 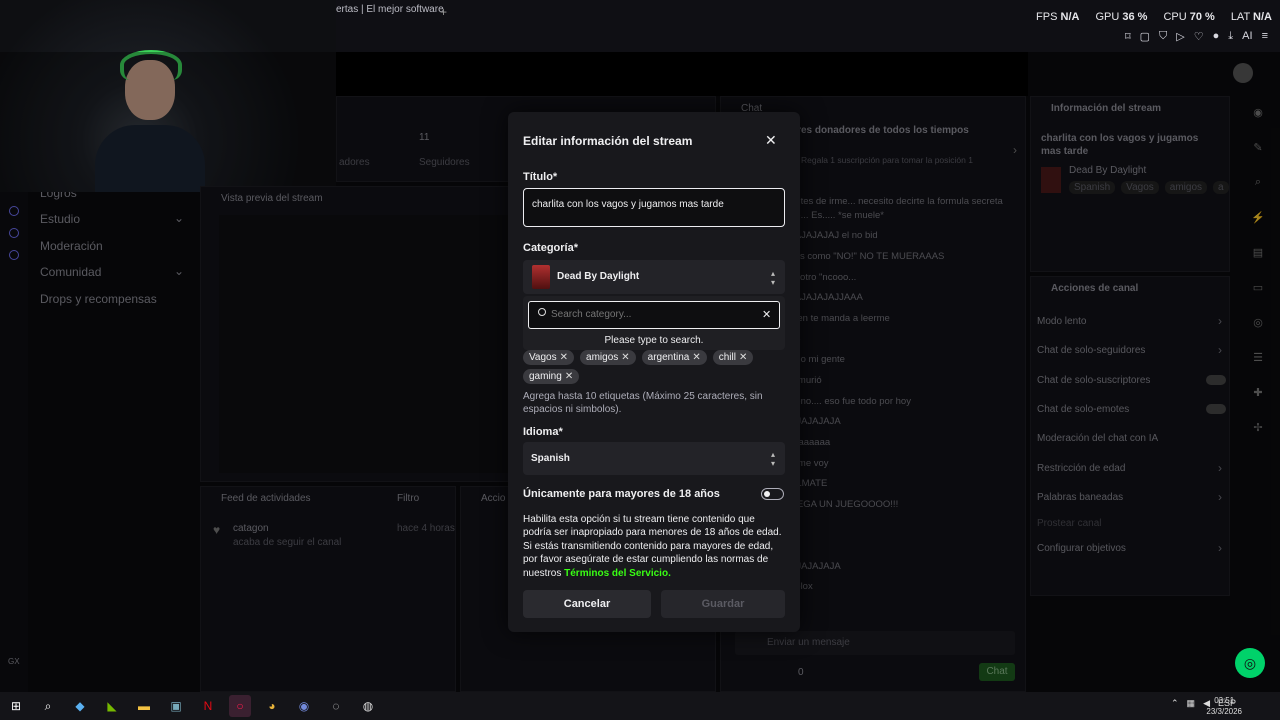 I want to click on tag-row: gaming ✕, so click(x=551, y=376).